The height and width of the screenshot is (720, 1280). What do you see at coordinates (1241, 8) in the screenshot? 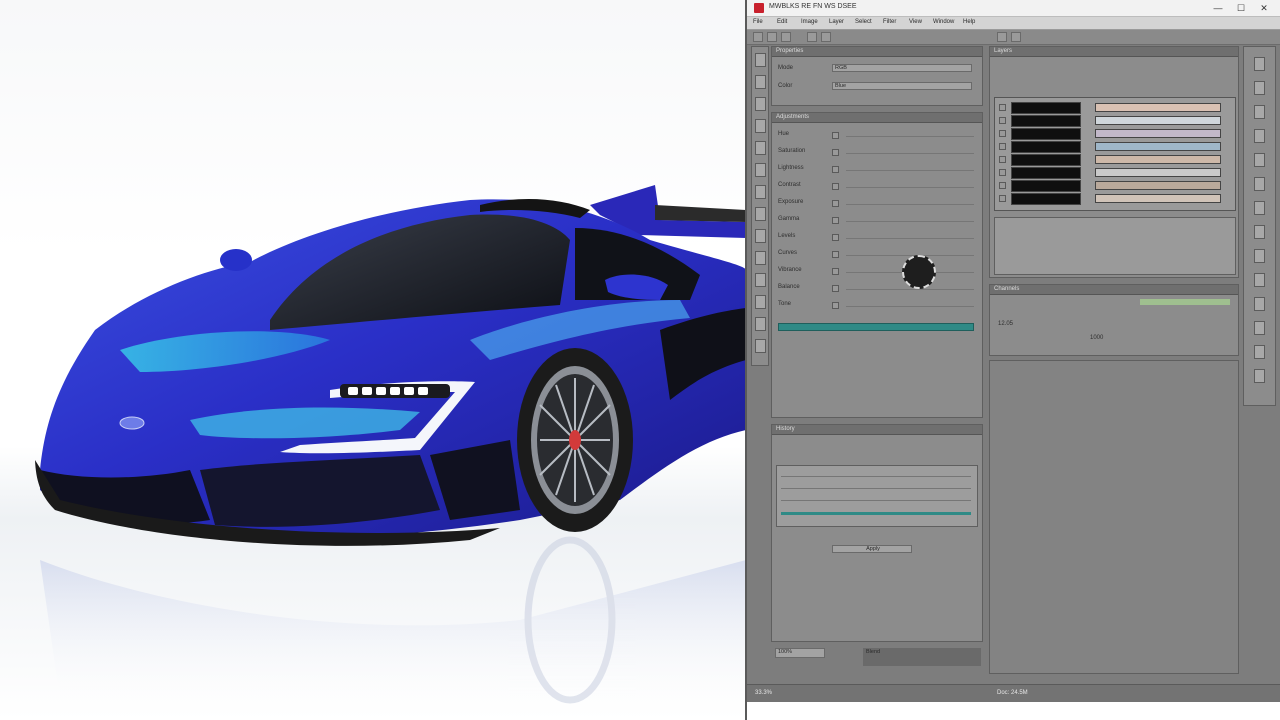
I see `maximize-button: ☐` at bounding box center [1241, 8].